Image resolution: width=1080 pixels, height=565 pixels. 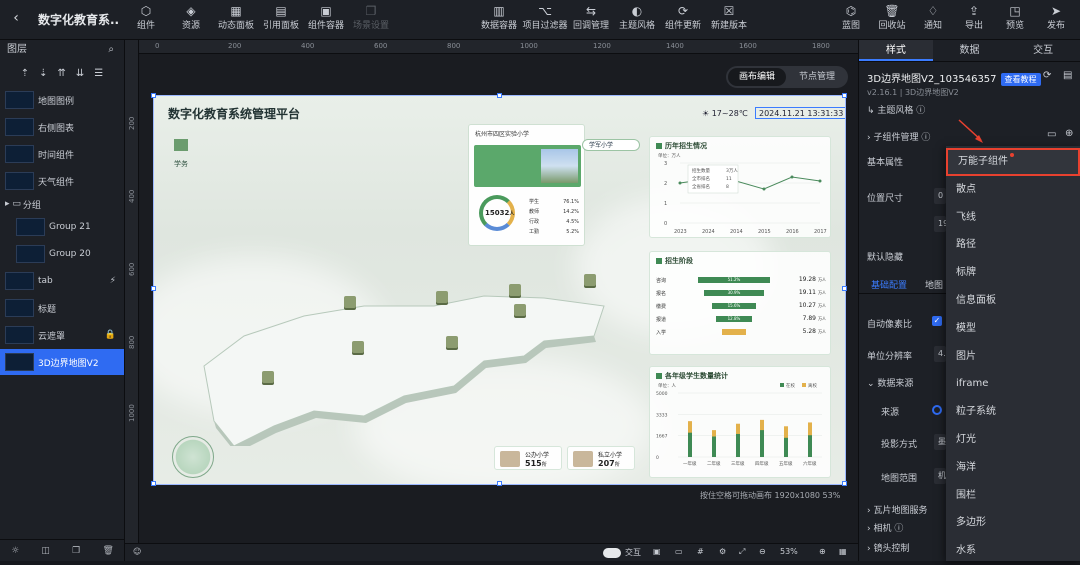 I want to click on compass-icon, so click(x=193, y=457).